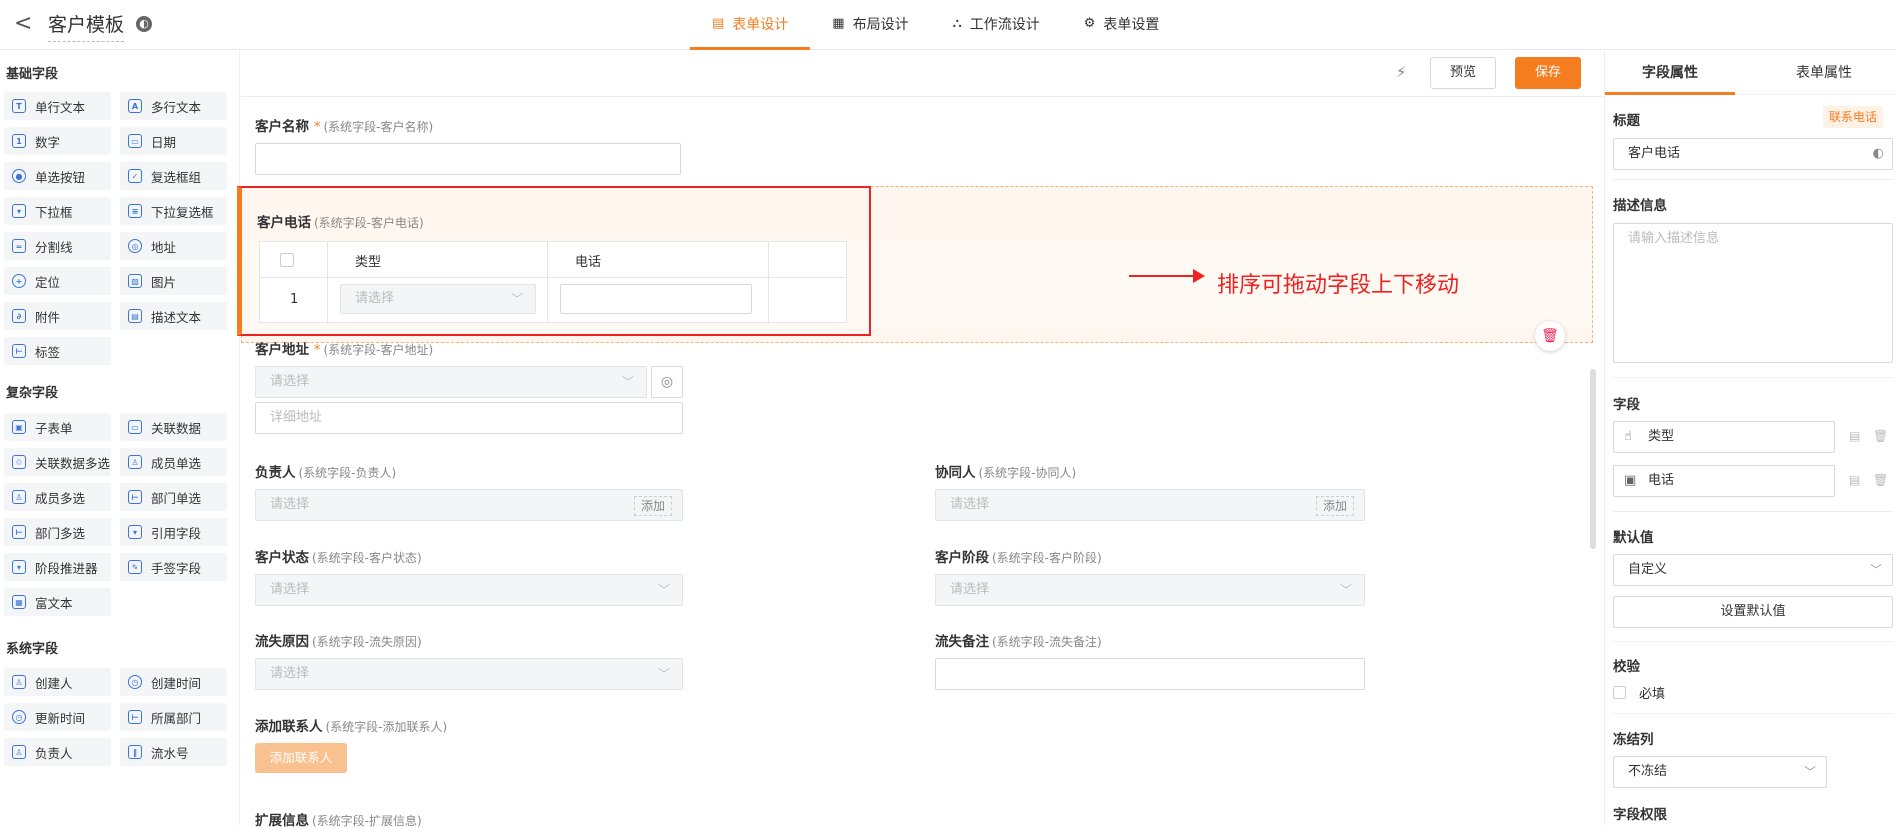  Describe the element at coordinates (1640, 815) in the screenshot. I see `perm-label: 字段权限` at that location.